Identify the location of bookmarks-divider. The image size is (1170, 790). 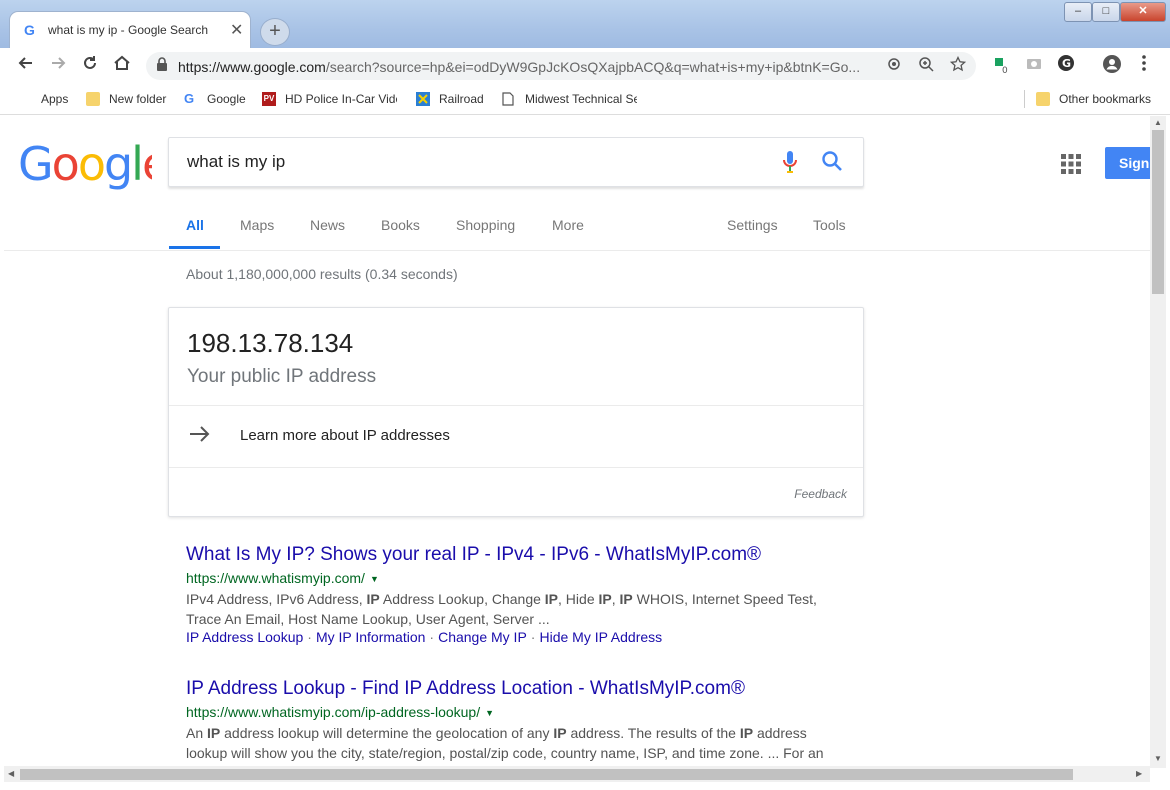
(1024, 99).